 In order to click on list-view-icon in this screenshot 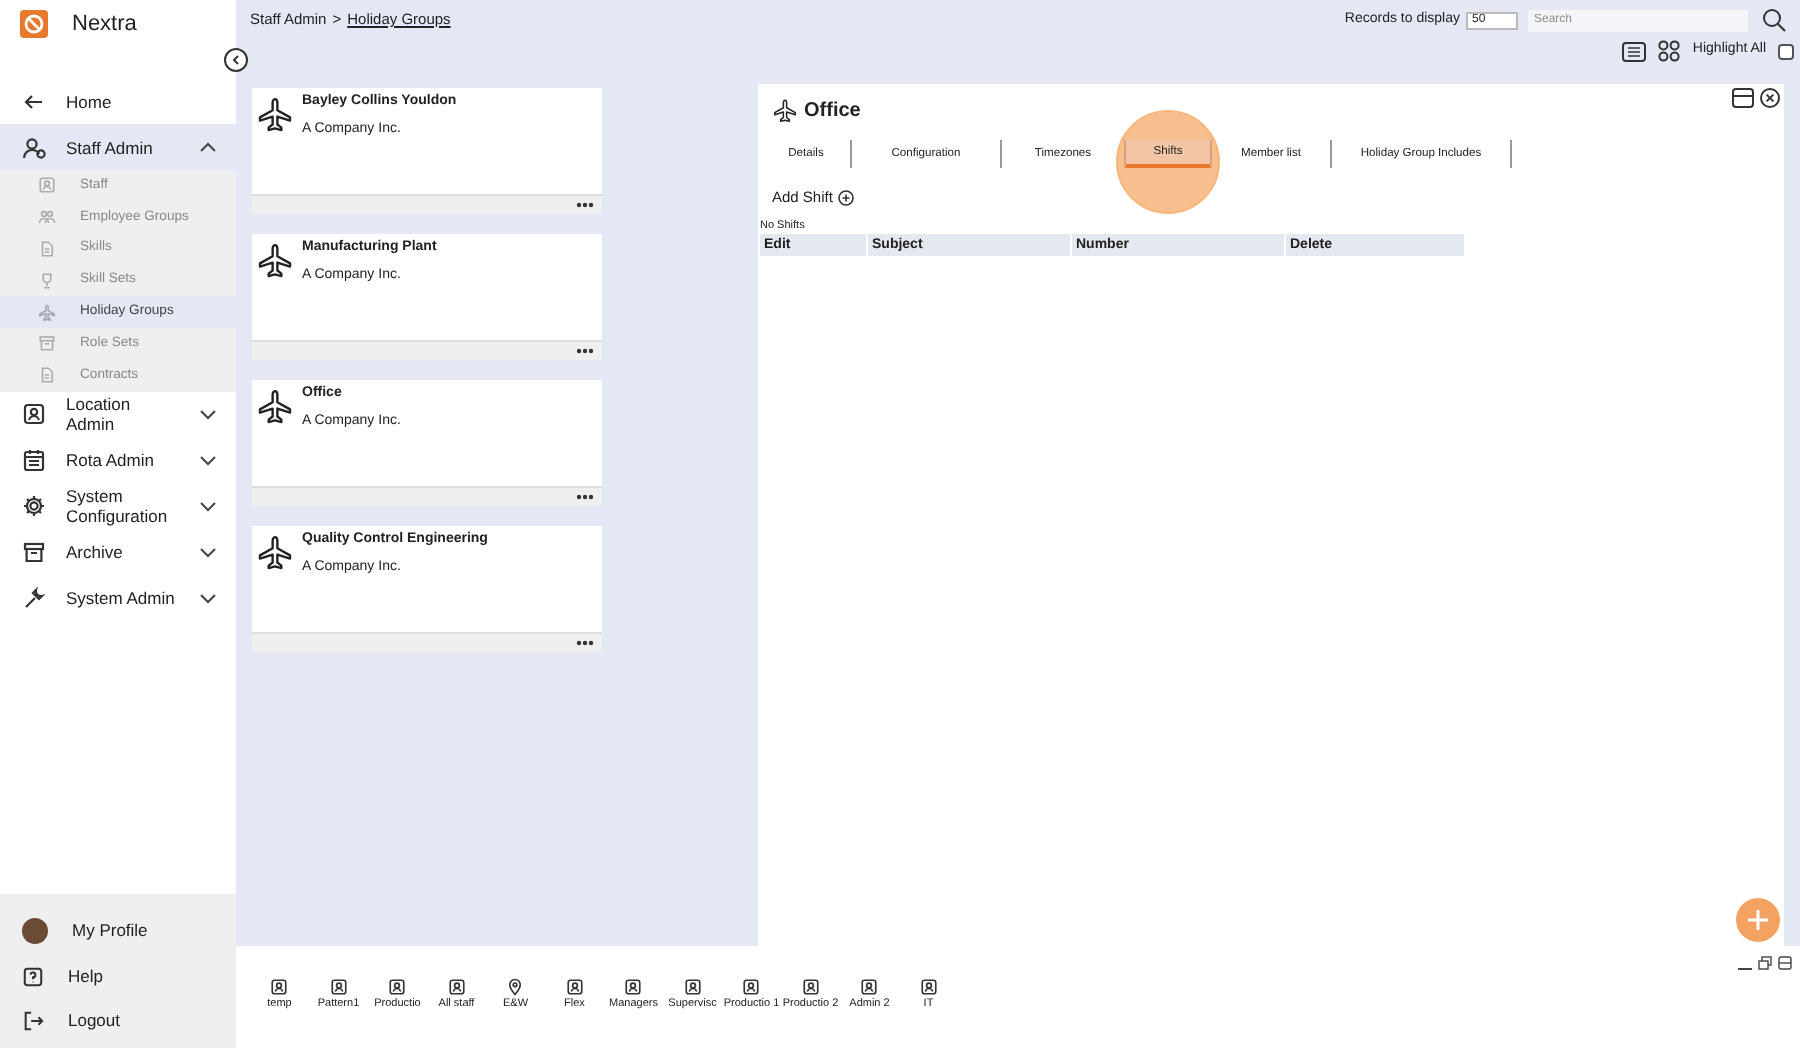, I will do `click(1634, 51)`.